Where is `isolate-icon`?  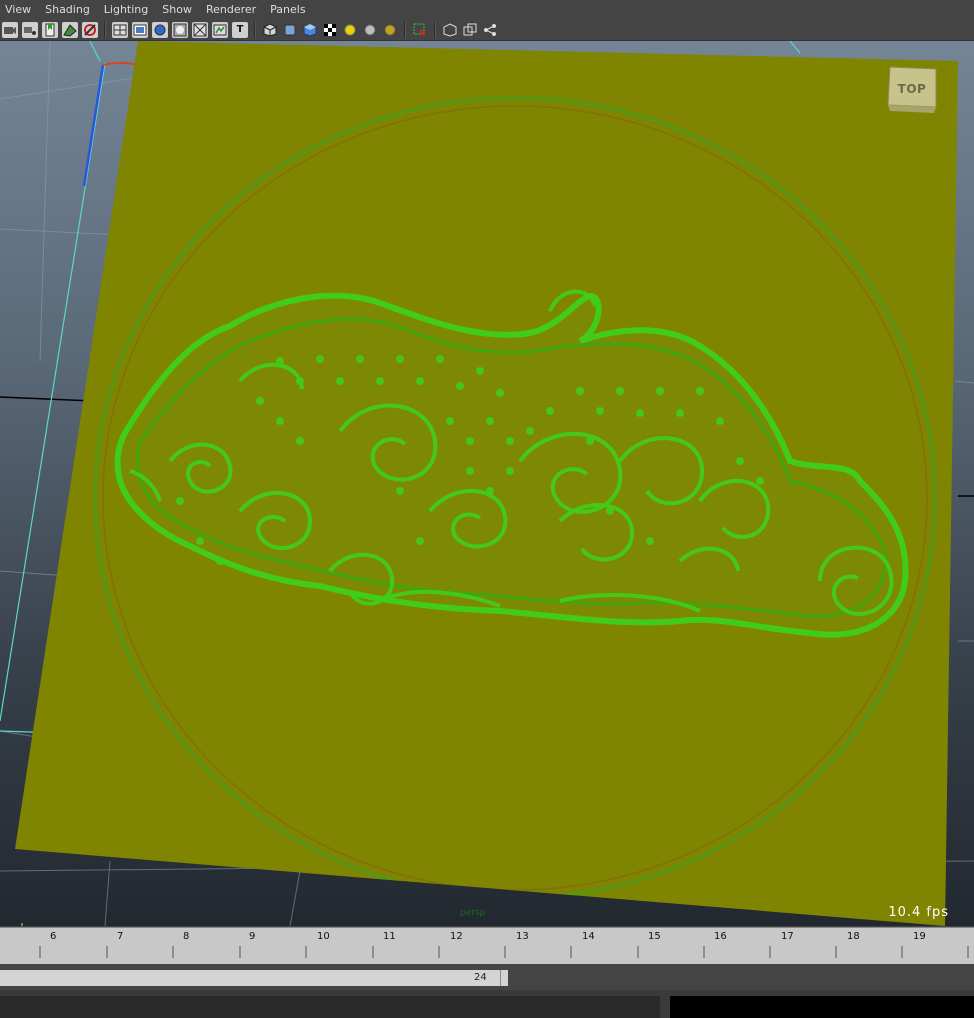
isolate-icon is located at coordinates (220, 29).